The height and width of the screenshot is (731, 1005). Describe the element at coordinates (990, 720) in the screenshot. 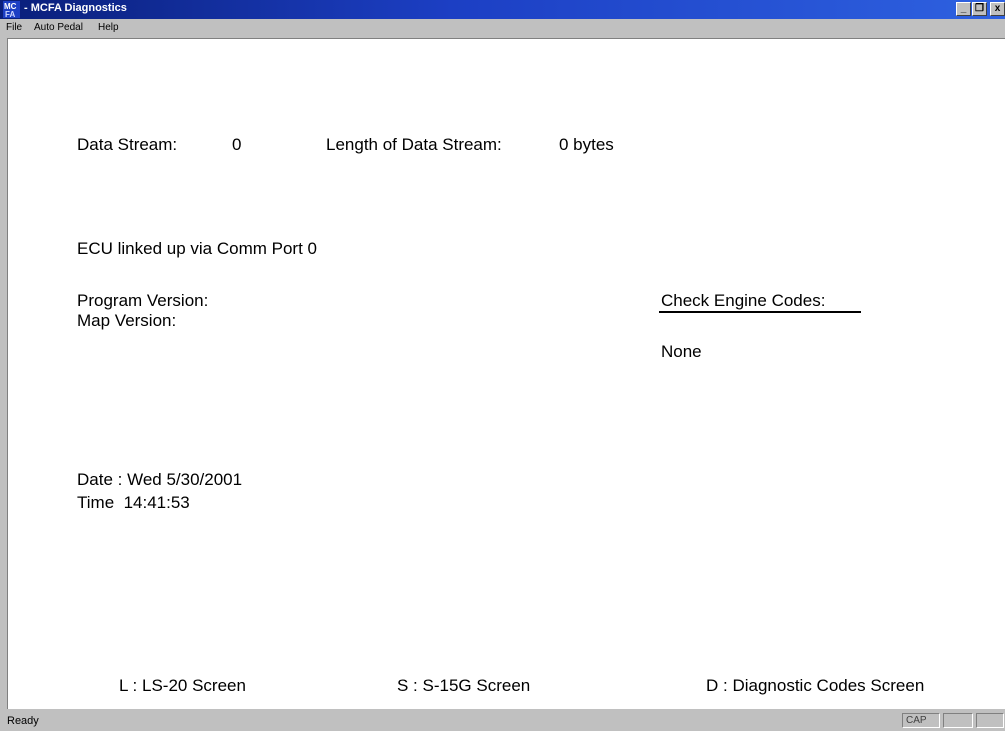

I see `scrl-indicator` at that location.